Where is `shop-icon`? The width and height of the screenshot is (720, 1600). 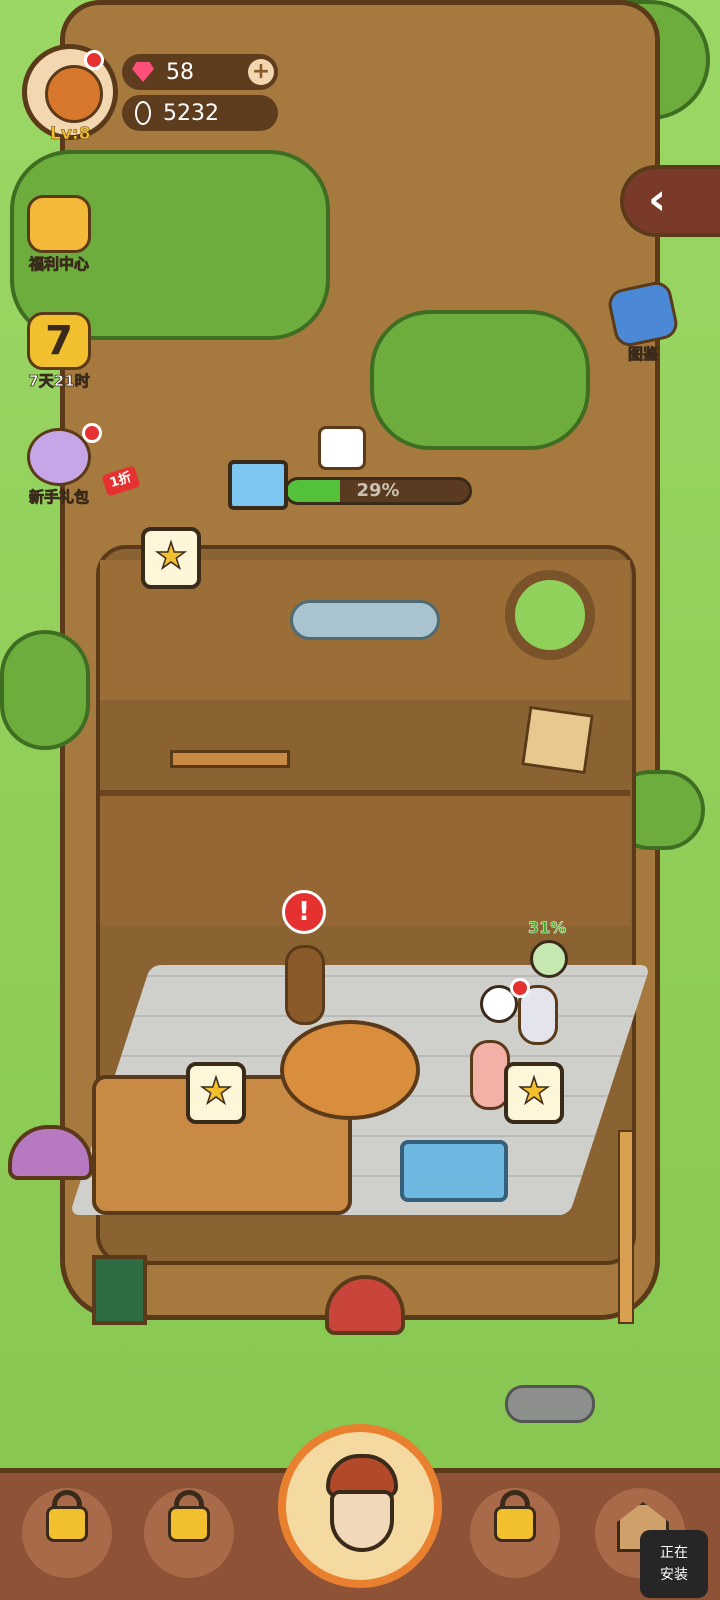
shop-icon is located at coordinates (258, 485).